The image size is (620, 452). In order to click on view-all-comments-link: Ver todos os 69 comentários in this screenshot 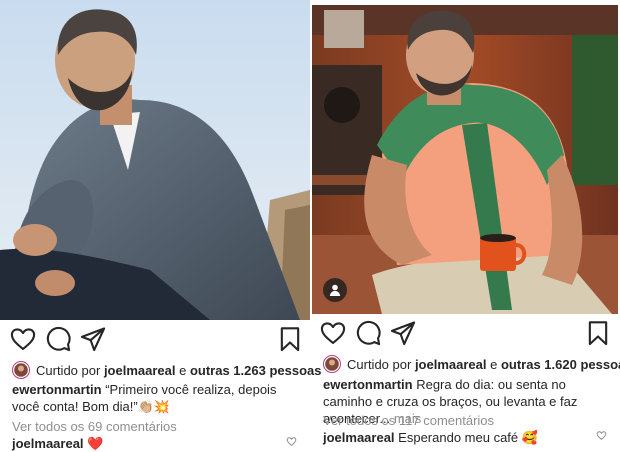, I will do `click(94, 426)`.